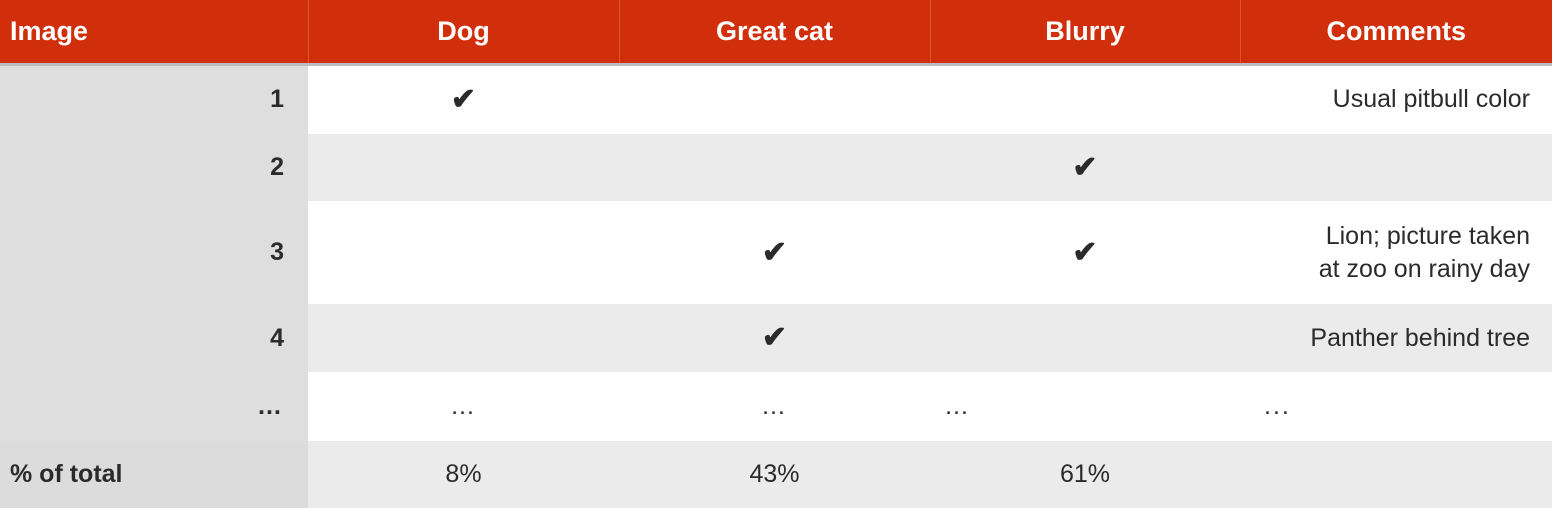  I want to click on header-row: Image Dog Great cat Blurry Comments, so click(776, 32).